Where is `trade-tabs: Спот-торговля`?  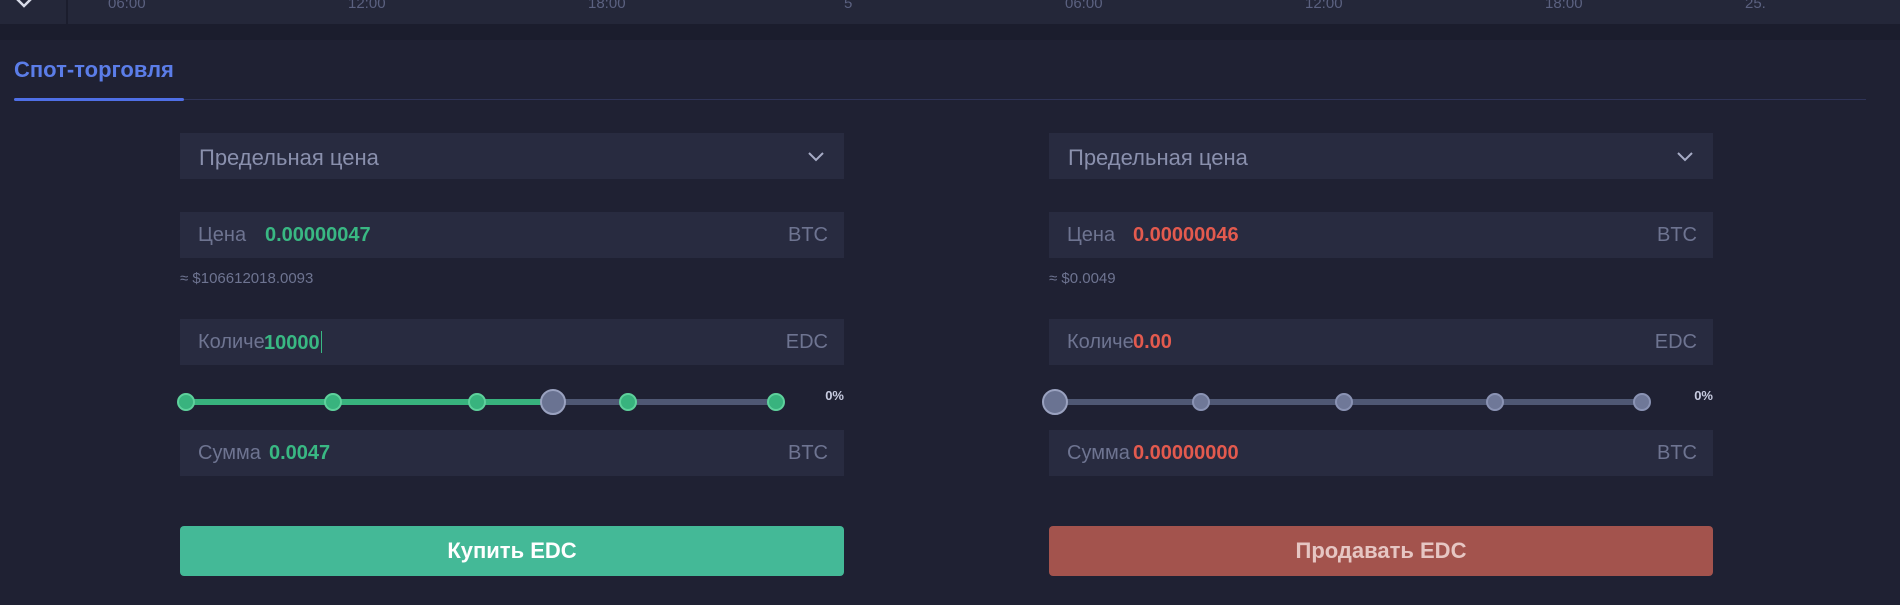 trade-tabs: Спот-торговля is located at coordinates (940, 70).